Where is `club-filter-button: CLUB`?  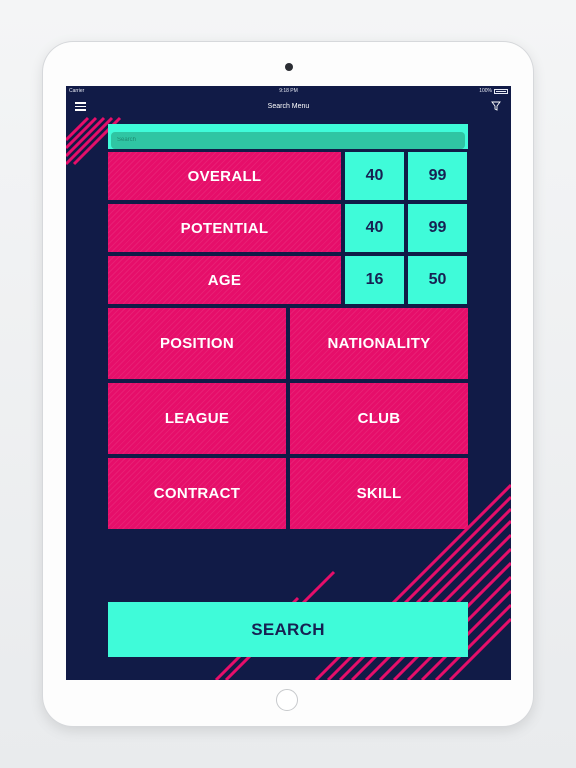
club-filter-button: CLUB is located at coordinates (379, 418).